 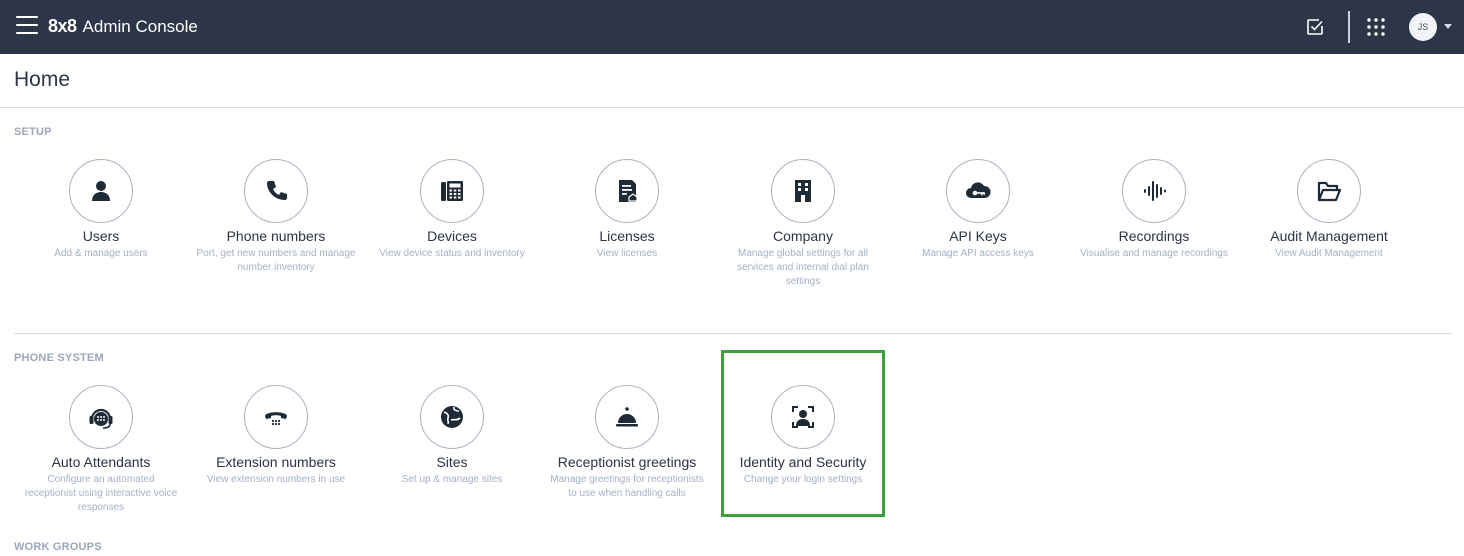 What do you see at coordinates (978, 191) in the screenshot?
I see `cloud-key-icon` at bounding box center [978, 191].